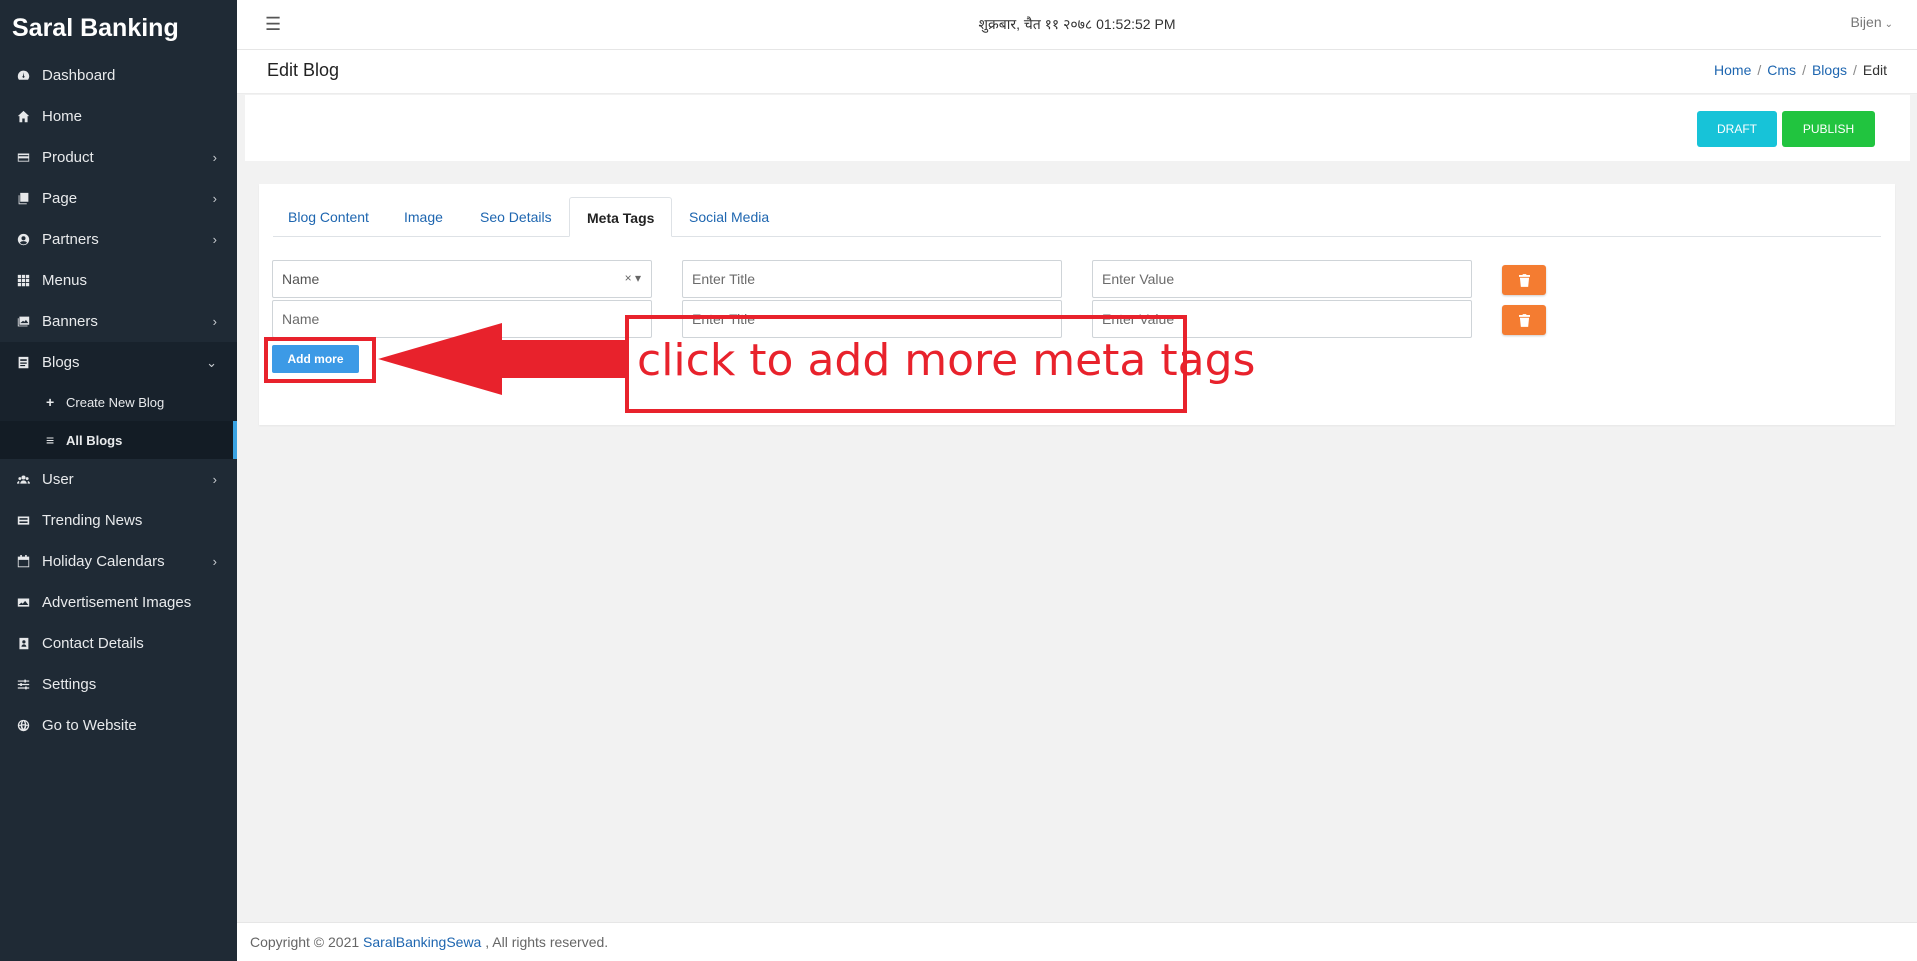  Describe the element at coordinates (503, 359) in the screenshot. I see `annotation-arrow-left-icon` at that location.